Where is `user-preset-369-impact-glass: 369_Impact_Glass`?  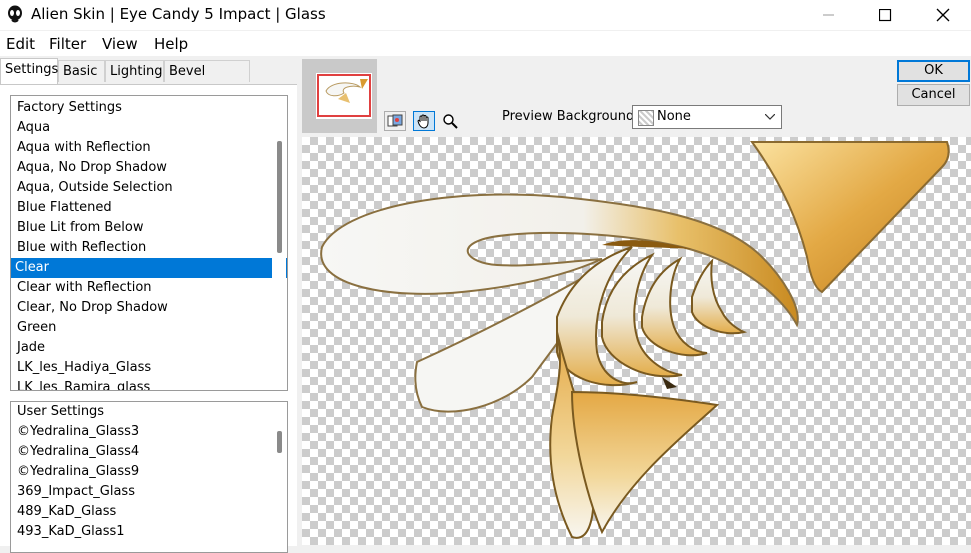 user-preset-369-impact-glass: 369_Impact_Glass is located at coordinates (149, 492).